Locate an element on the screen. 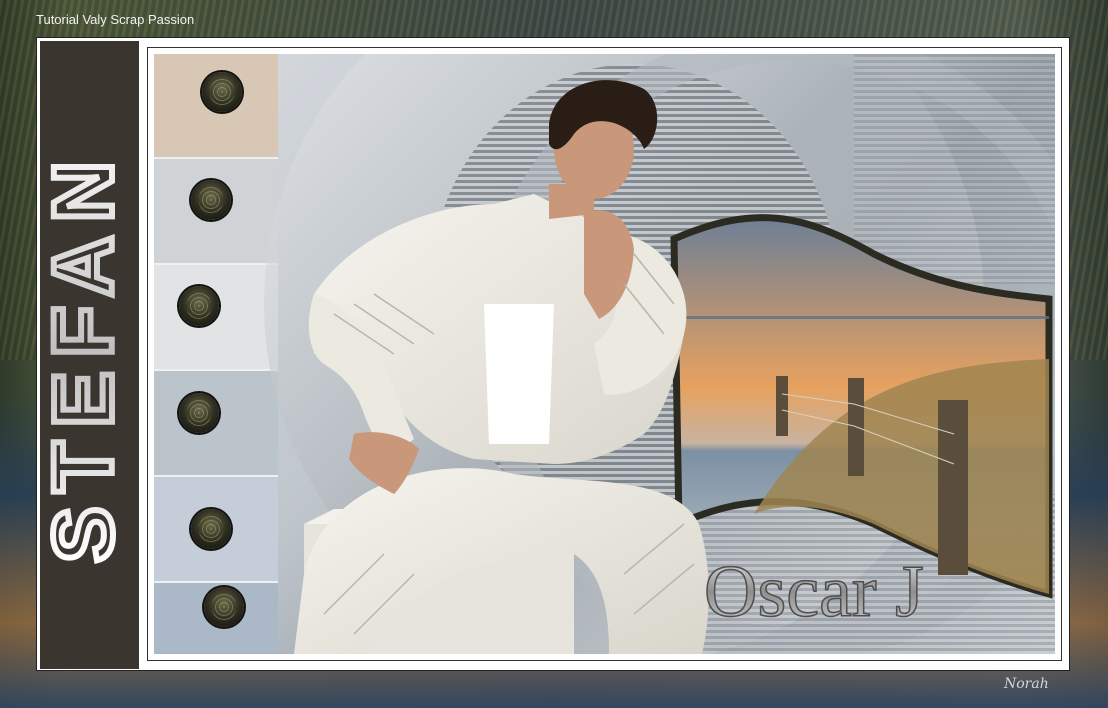 Image resolution: width=1108 pixels, height=708 pixels. band-title-text: STEFAN is located at coordinates (85, 354).